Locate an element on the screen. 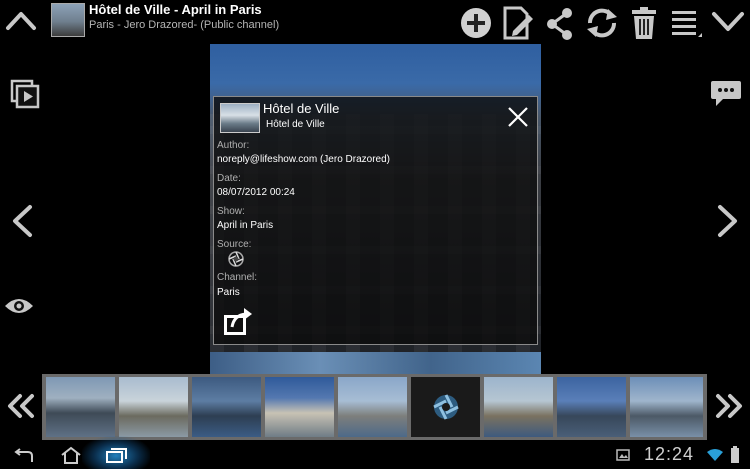  add-circle-icon is located at coordinates (476, 23).